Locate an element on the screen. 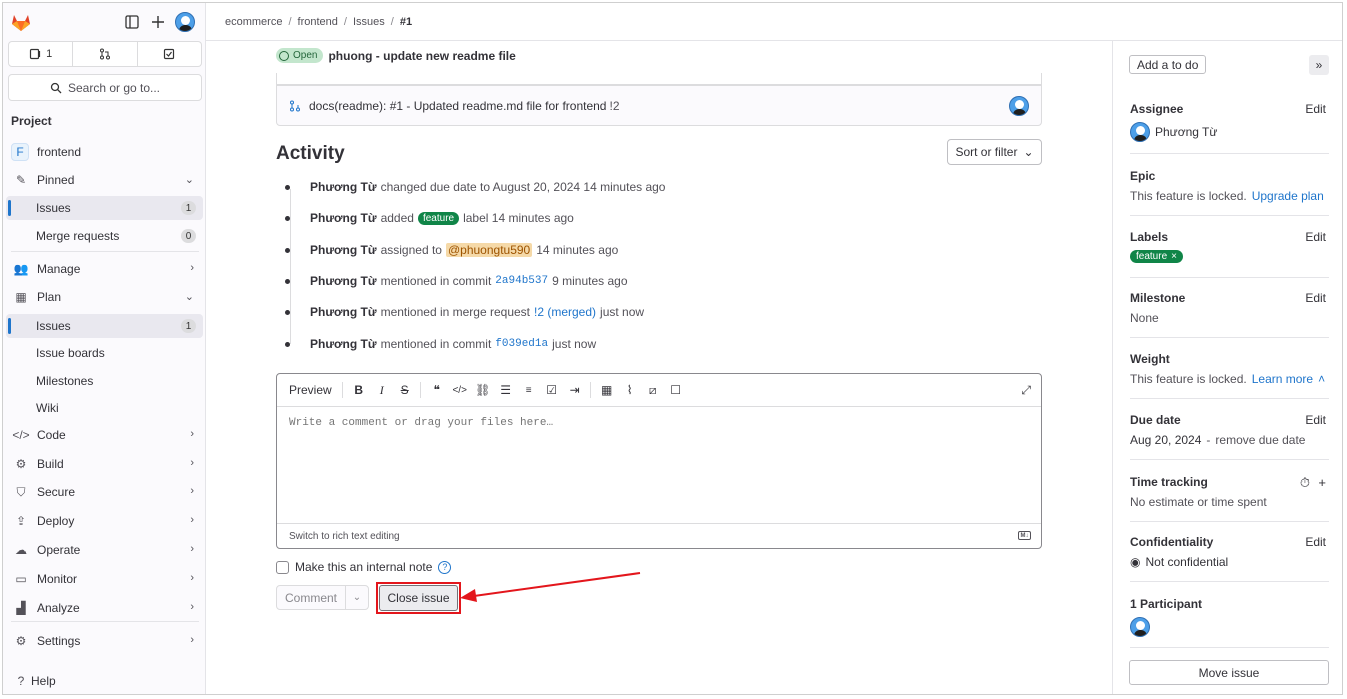  preview-tab: Preview is located at coordinates (310, 390).